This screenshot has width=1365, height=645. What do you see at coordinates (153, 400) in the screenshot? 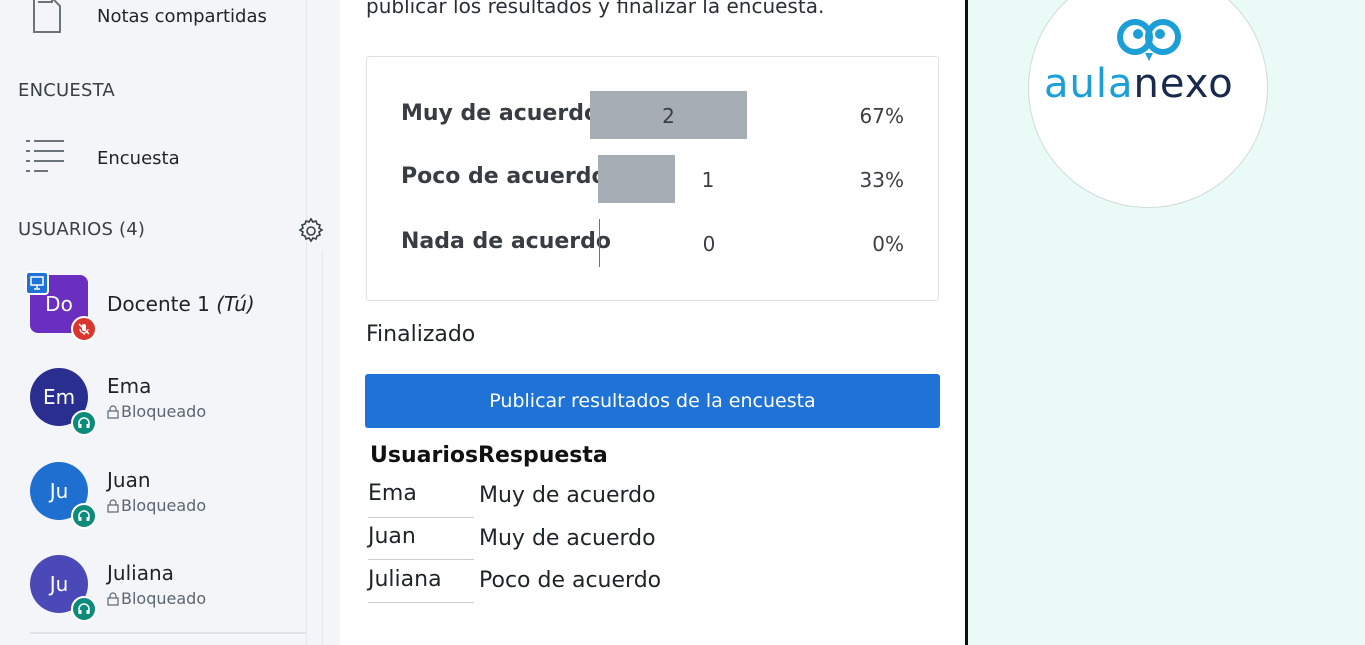
I see `user-item-ema: Em Ema Bloqueado` at bounding box center [153, 400].